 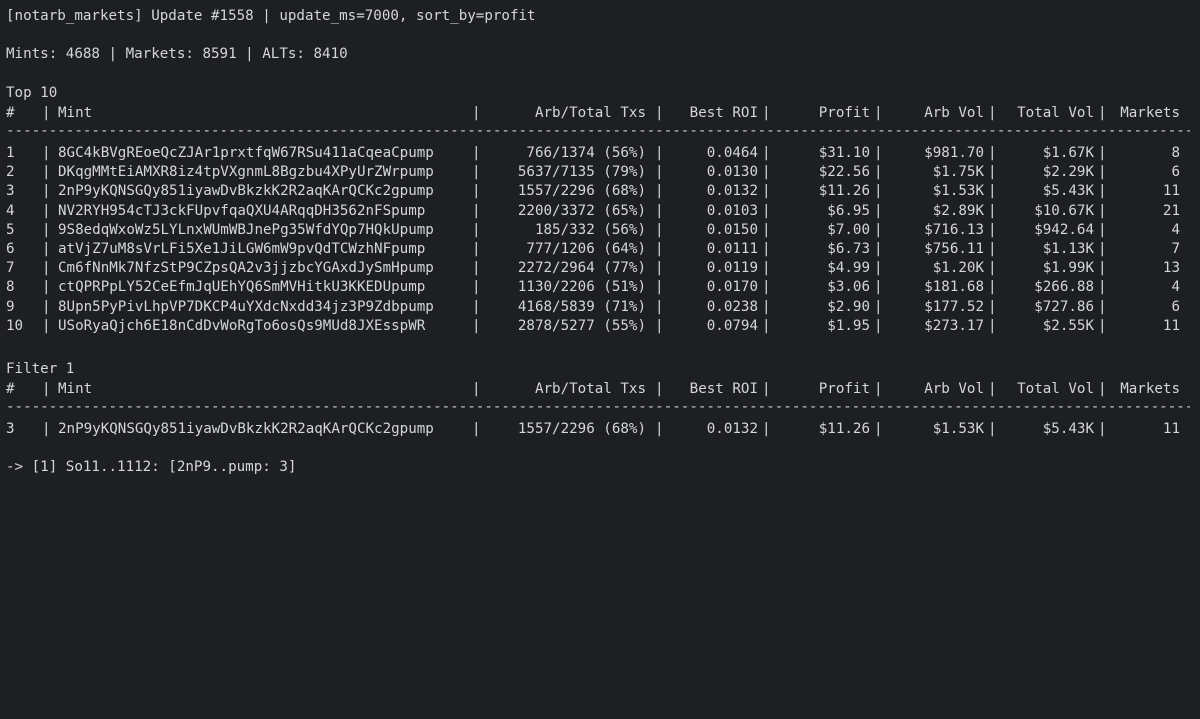 What do you see at coordinates (1175, 249) in the screenshot?
I see `cell-markets: 7` at bounding box center [1175, 249].